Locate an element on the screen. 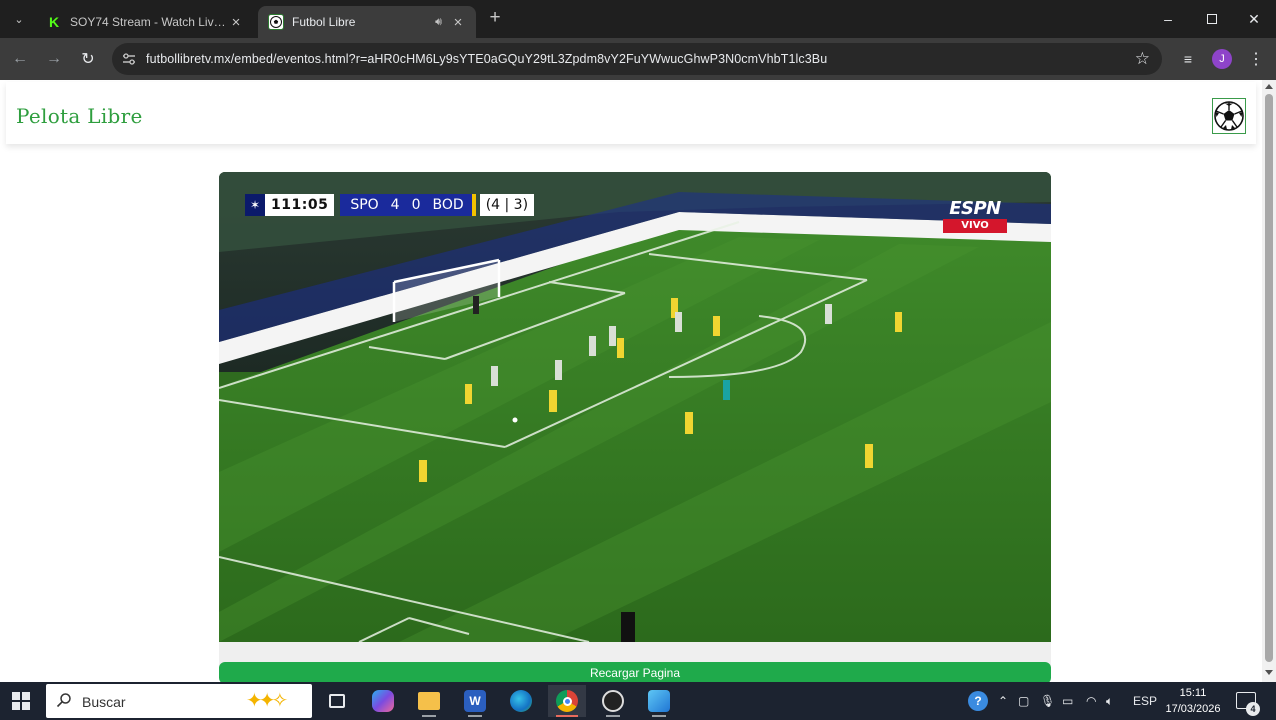  broadcaster-logo: ESPN VIVO is located at coordinates (975, 216).